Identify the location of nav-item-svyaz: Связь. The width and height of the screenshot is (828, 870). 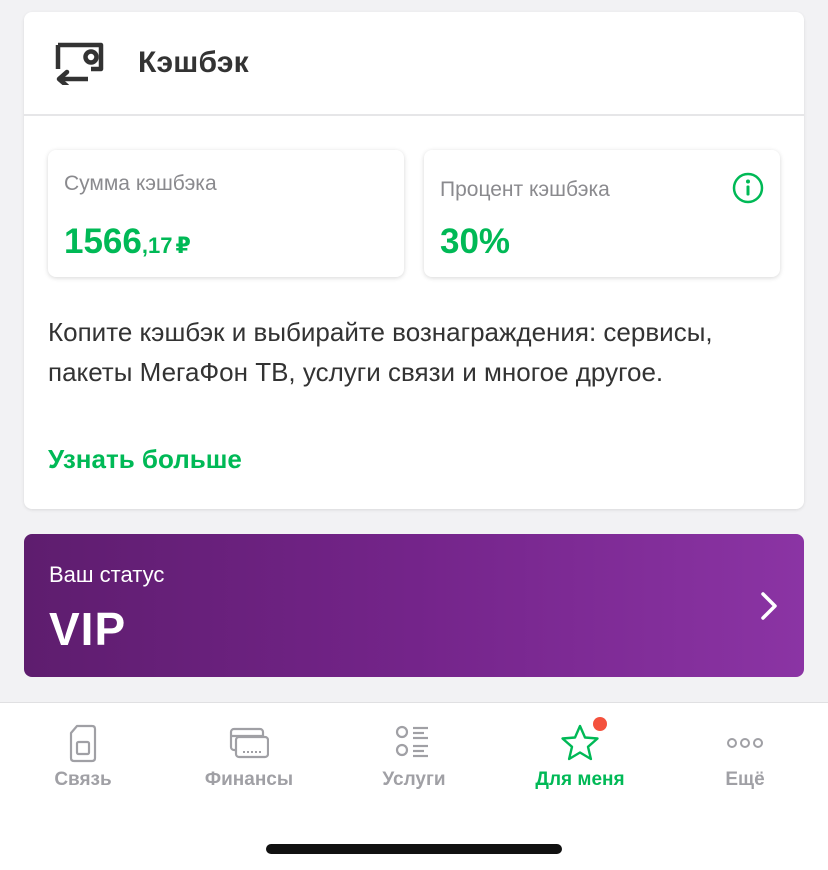
(83, 757).